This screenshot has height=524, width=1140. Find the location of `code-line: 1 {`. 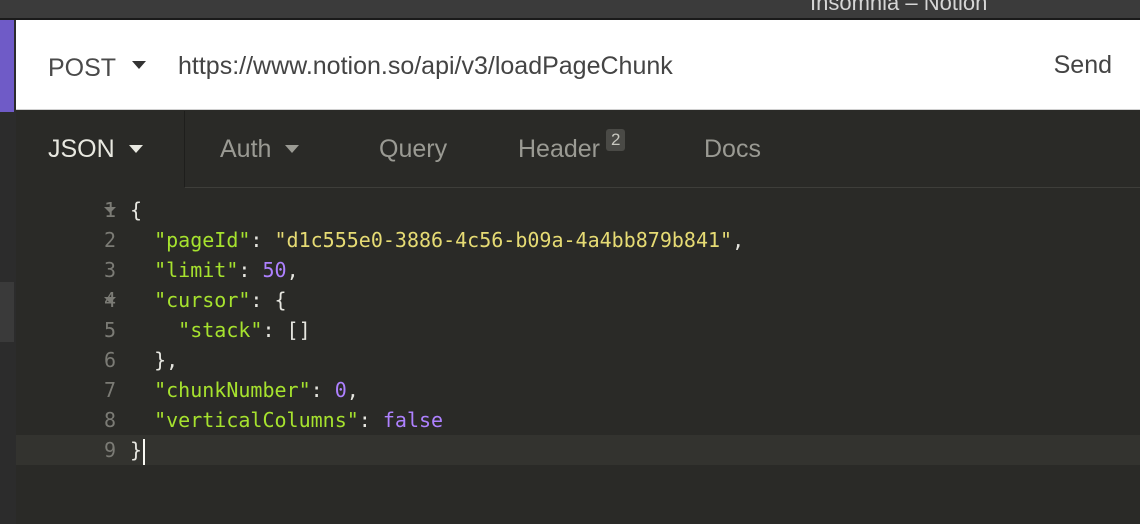

code-line: 1 { is located at coordinates (578, 210).